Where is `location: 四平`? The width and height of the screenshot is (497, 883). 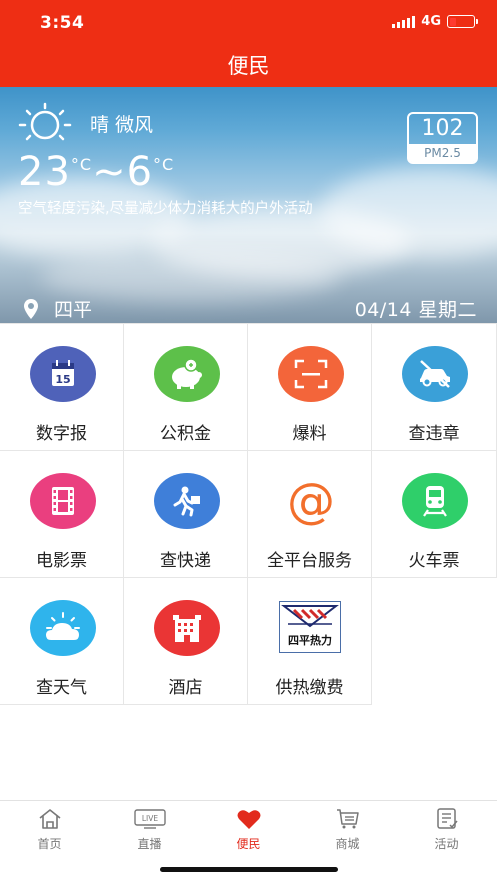
location: 四平 is located at coordinates (58, 308).